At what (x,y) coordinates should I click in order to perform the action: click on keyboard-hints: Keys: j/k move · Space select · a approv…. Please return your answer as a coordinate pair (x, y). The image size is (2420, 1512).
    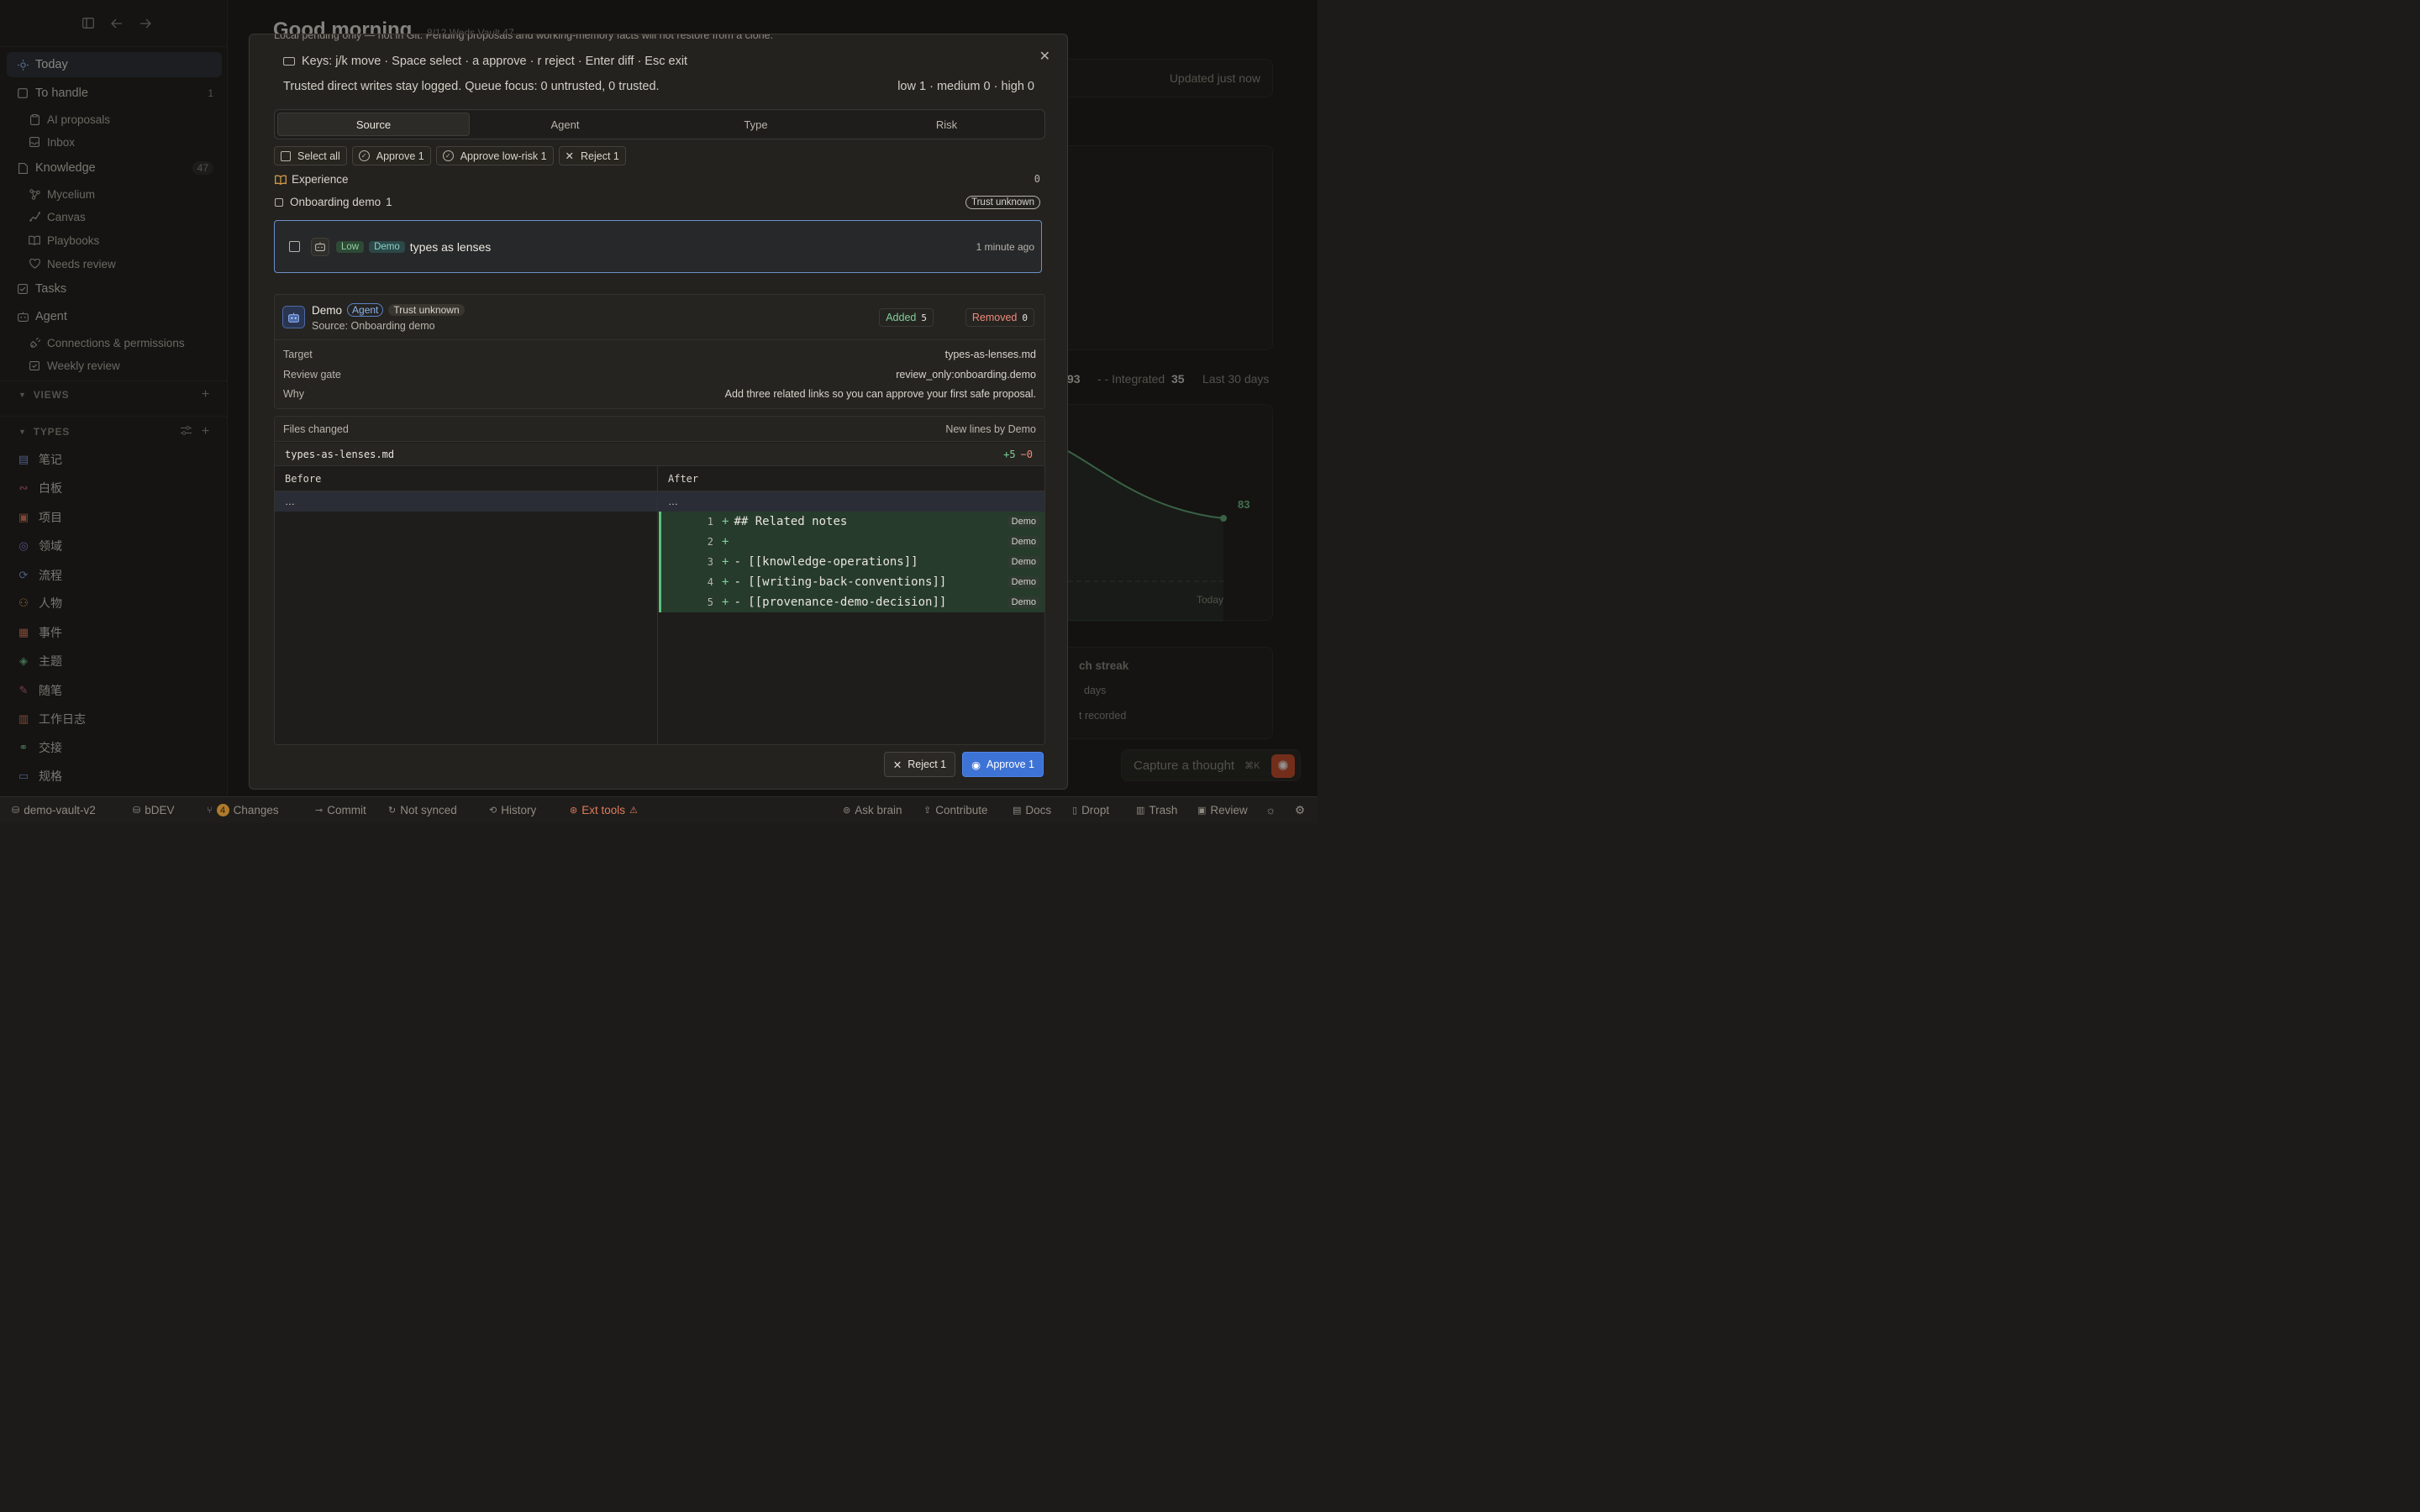
    Looking at the image, I should click on (485, 61).